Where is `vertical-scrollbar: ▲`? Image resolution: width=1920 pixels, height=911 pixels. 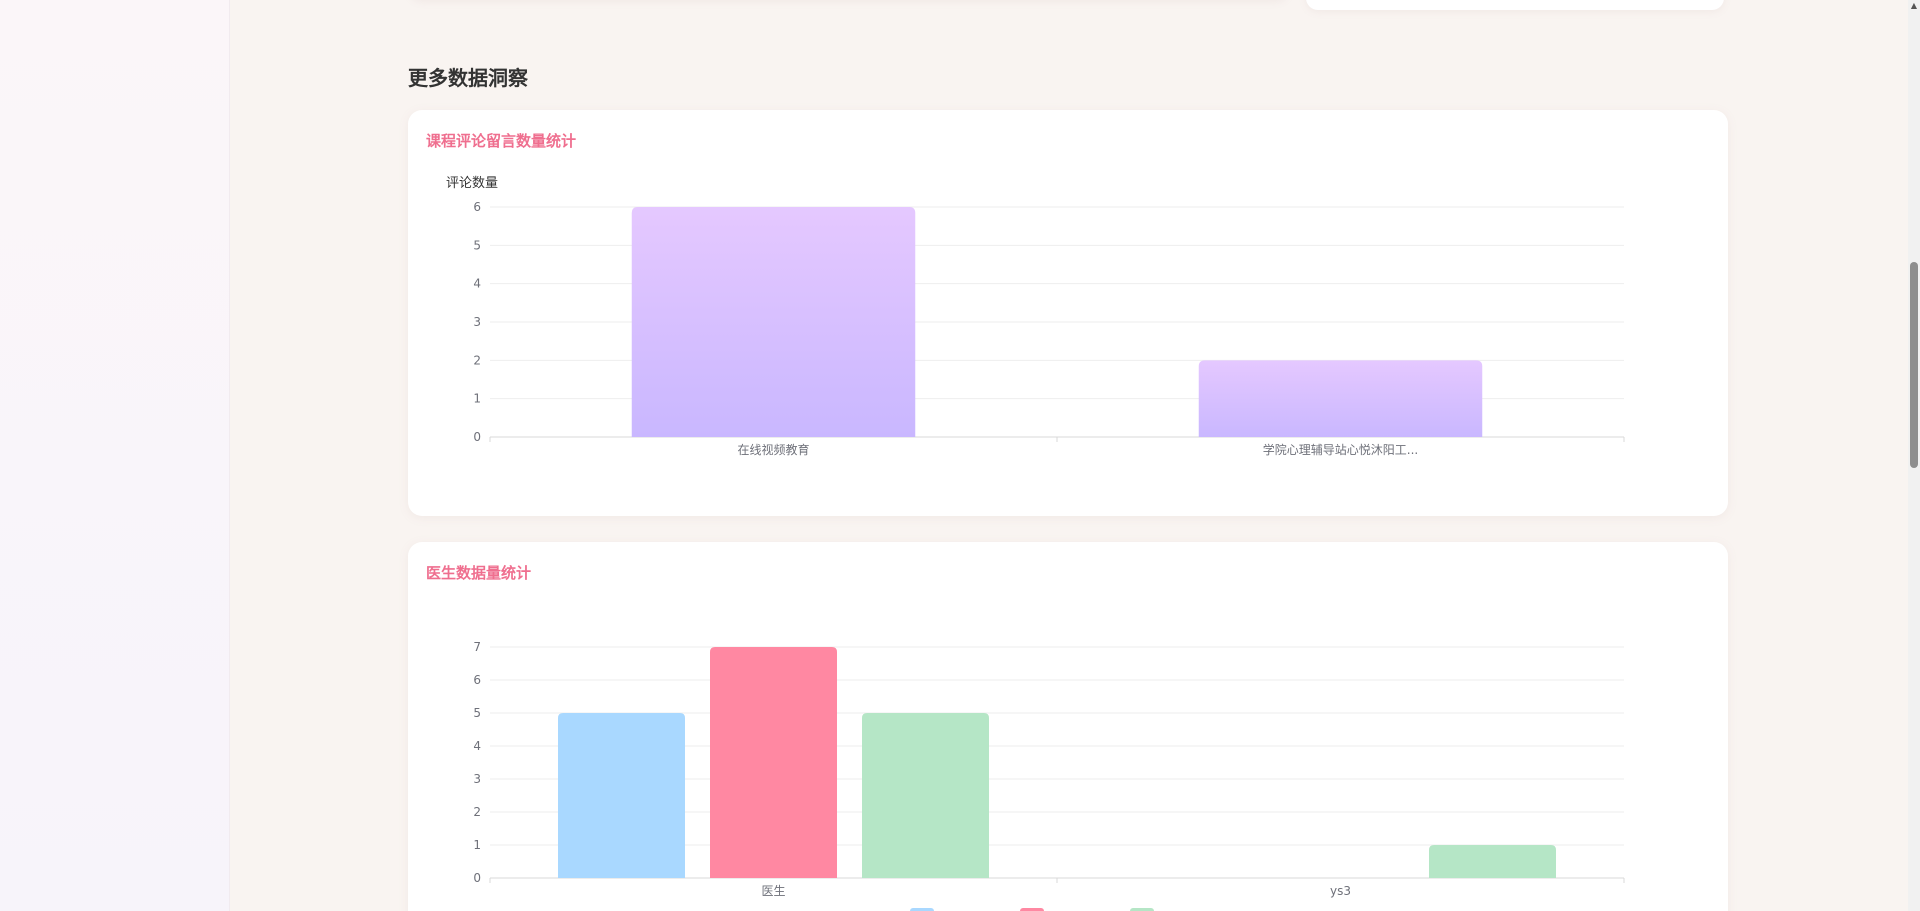 vertical-scrollbar: ▲ is located at coordinates (1914, 455).